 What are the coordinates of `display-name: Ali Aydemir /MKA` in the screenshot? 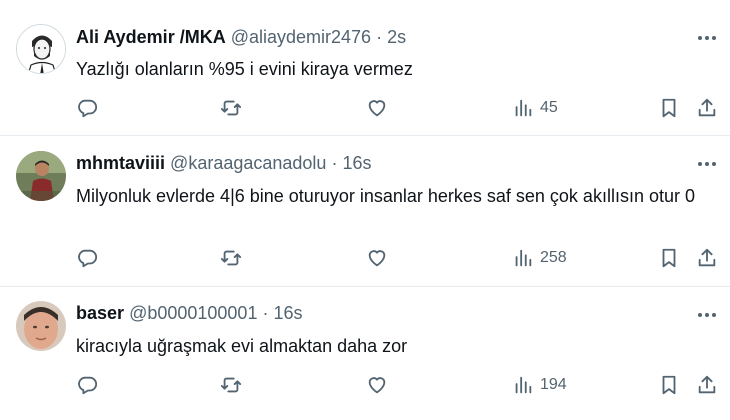 It's located at (151, 37).